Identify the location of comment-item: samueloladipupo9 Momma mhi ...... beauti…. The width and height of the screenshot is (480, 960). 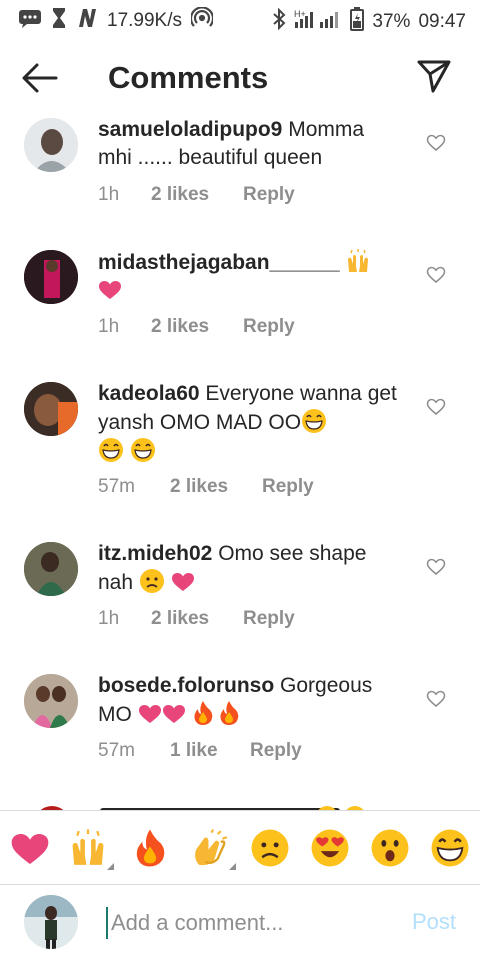
(240, 178).